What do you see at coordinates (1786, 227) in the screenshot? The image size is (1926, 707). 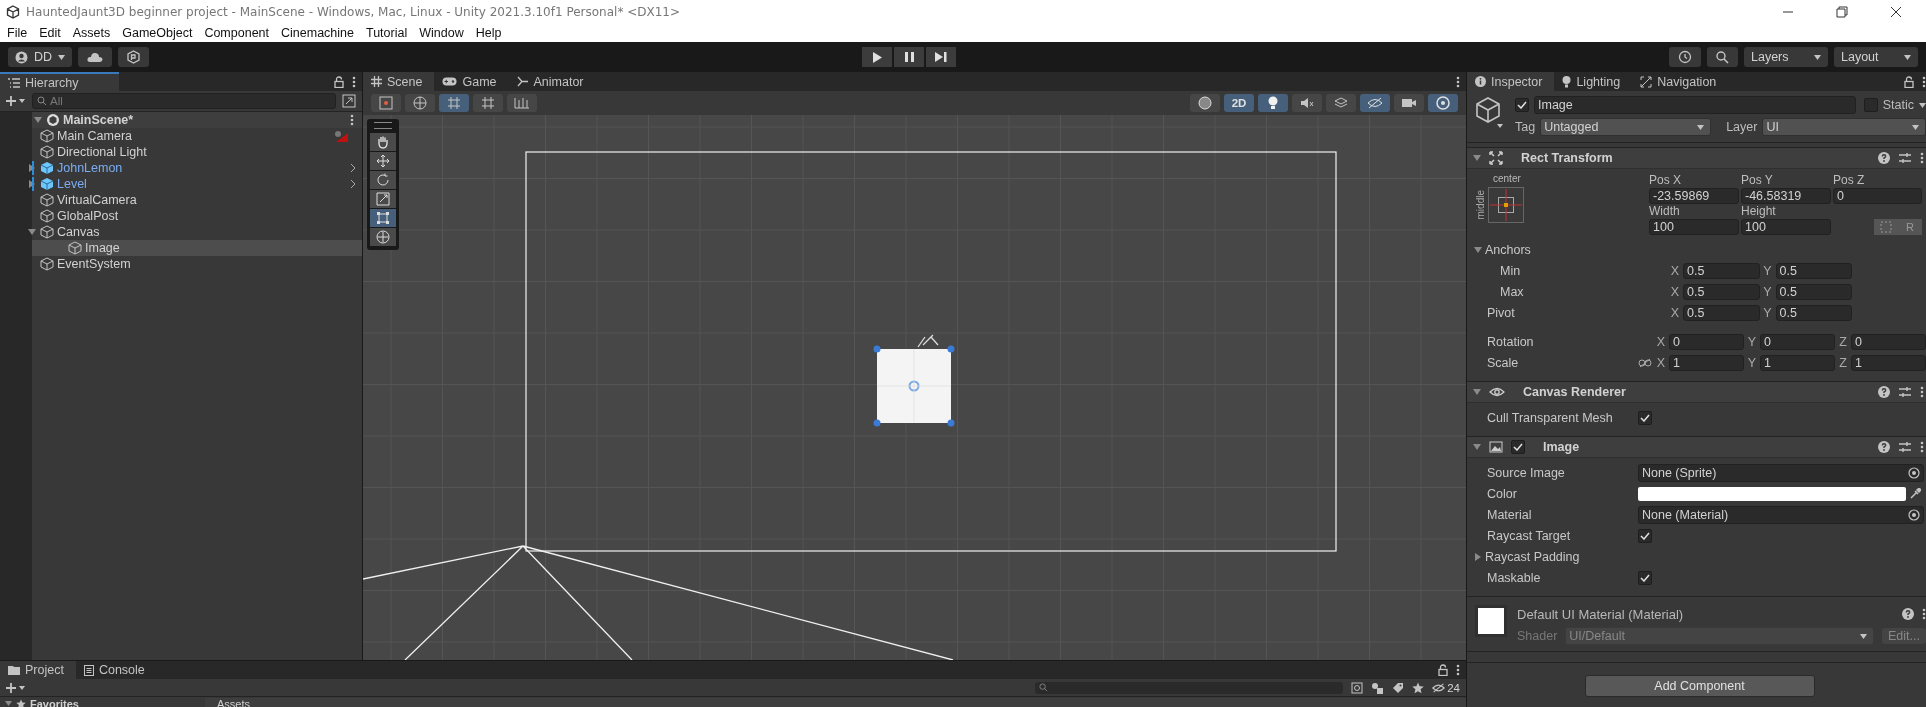 I see `size-field: 100` at bounding box center [1786, 227].